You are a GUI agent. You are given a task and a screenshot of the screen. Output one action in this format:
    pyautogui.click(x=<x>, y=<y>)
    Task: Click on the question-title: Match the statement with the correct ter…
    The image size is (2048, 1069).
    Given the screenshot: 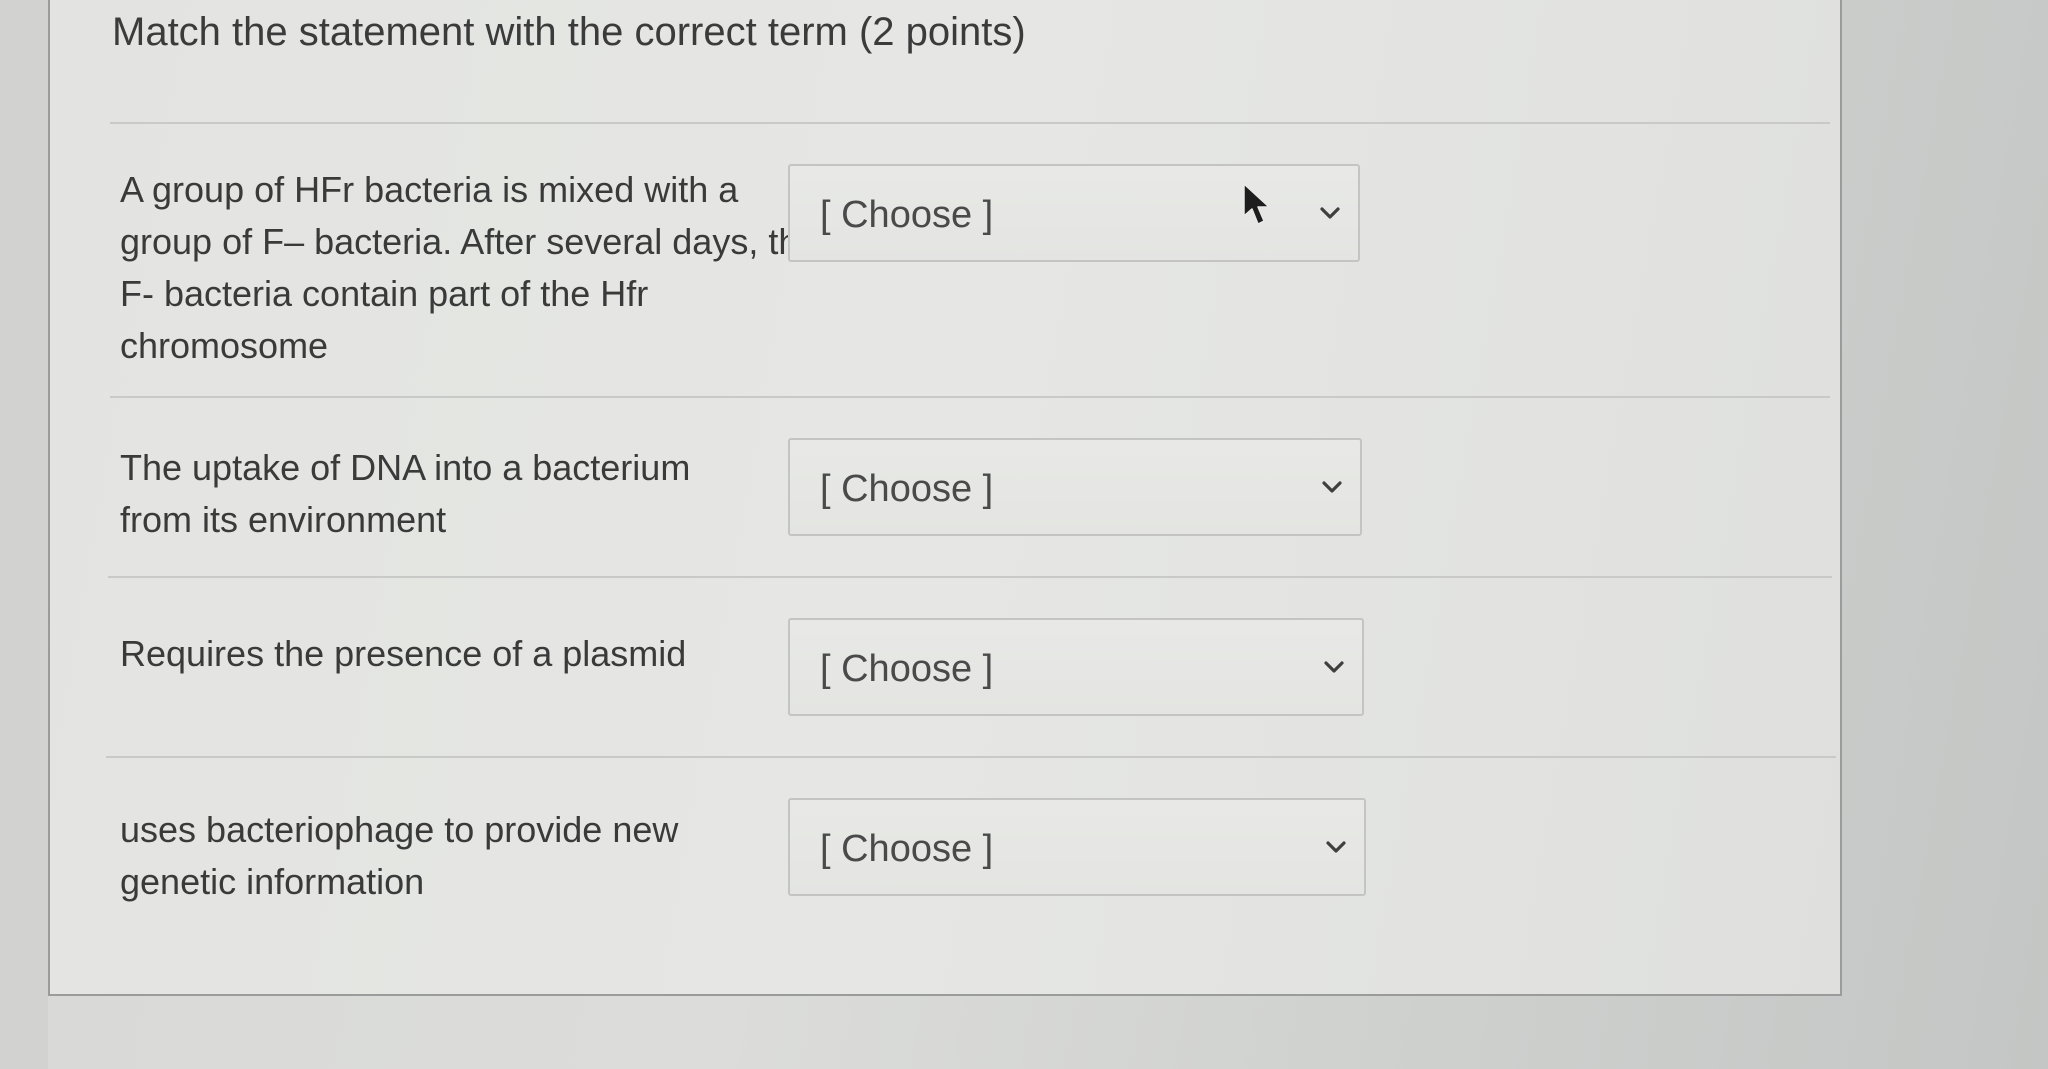 What is the action you would take?
    pyautogui.click(x=569, y=32)
    